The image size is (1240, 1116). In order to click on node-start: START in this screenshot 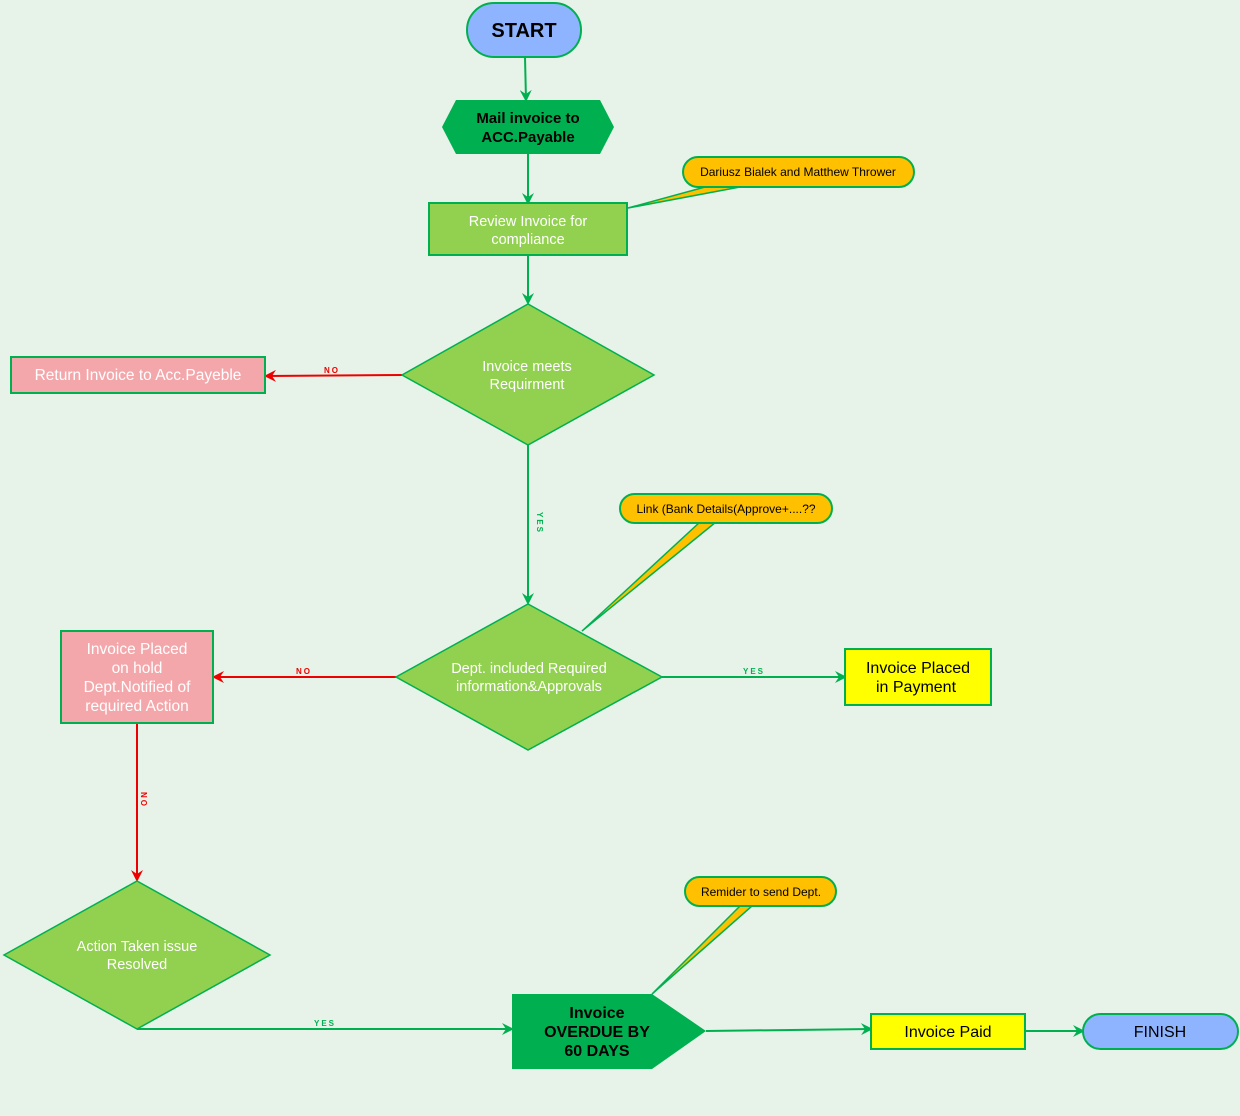, I will do `click(524, 30)`.